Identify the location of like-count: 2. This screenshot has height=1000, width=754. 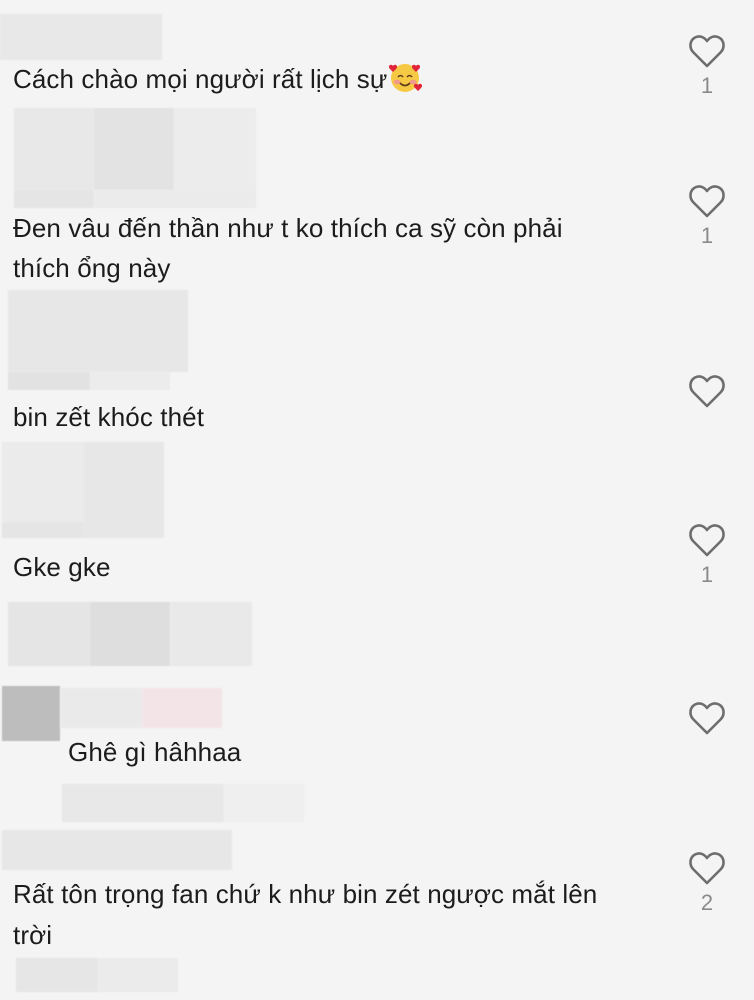
(707, 902).